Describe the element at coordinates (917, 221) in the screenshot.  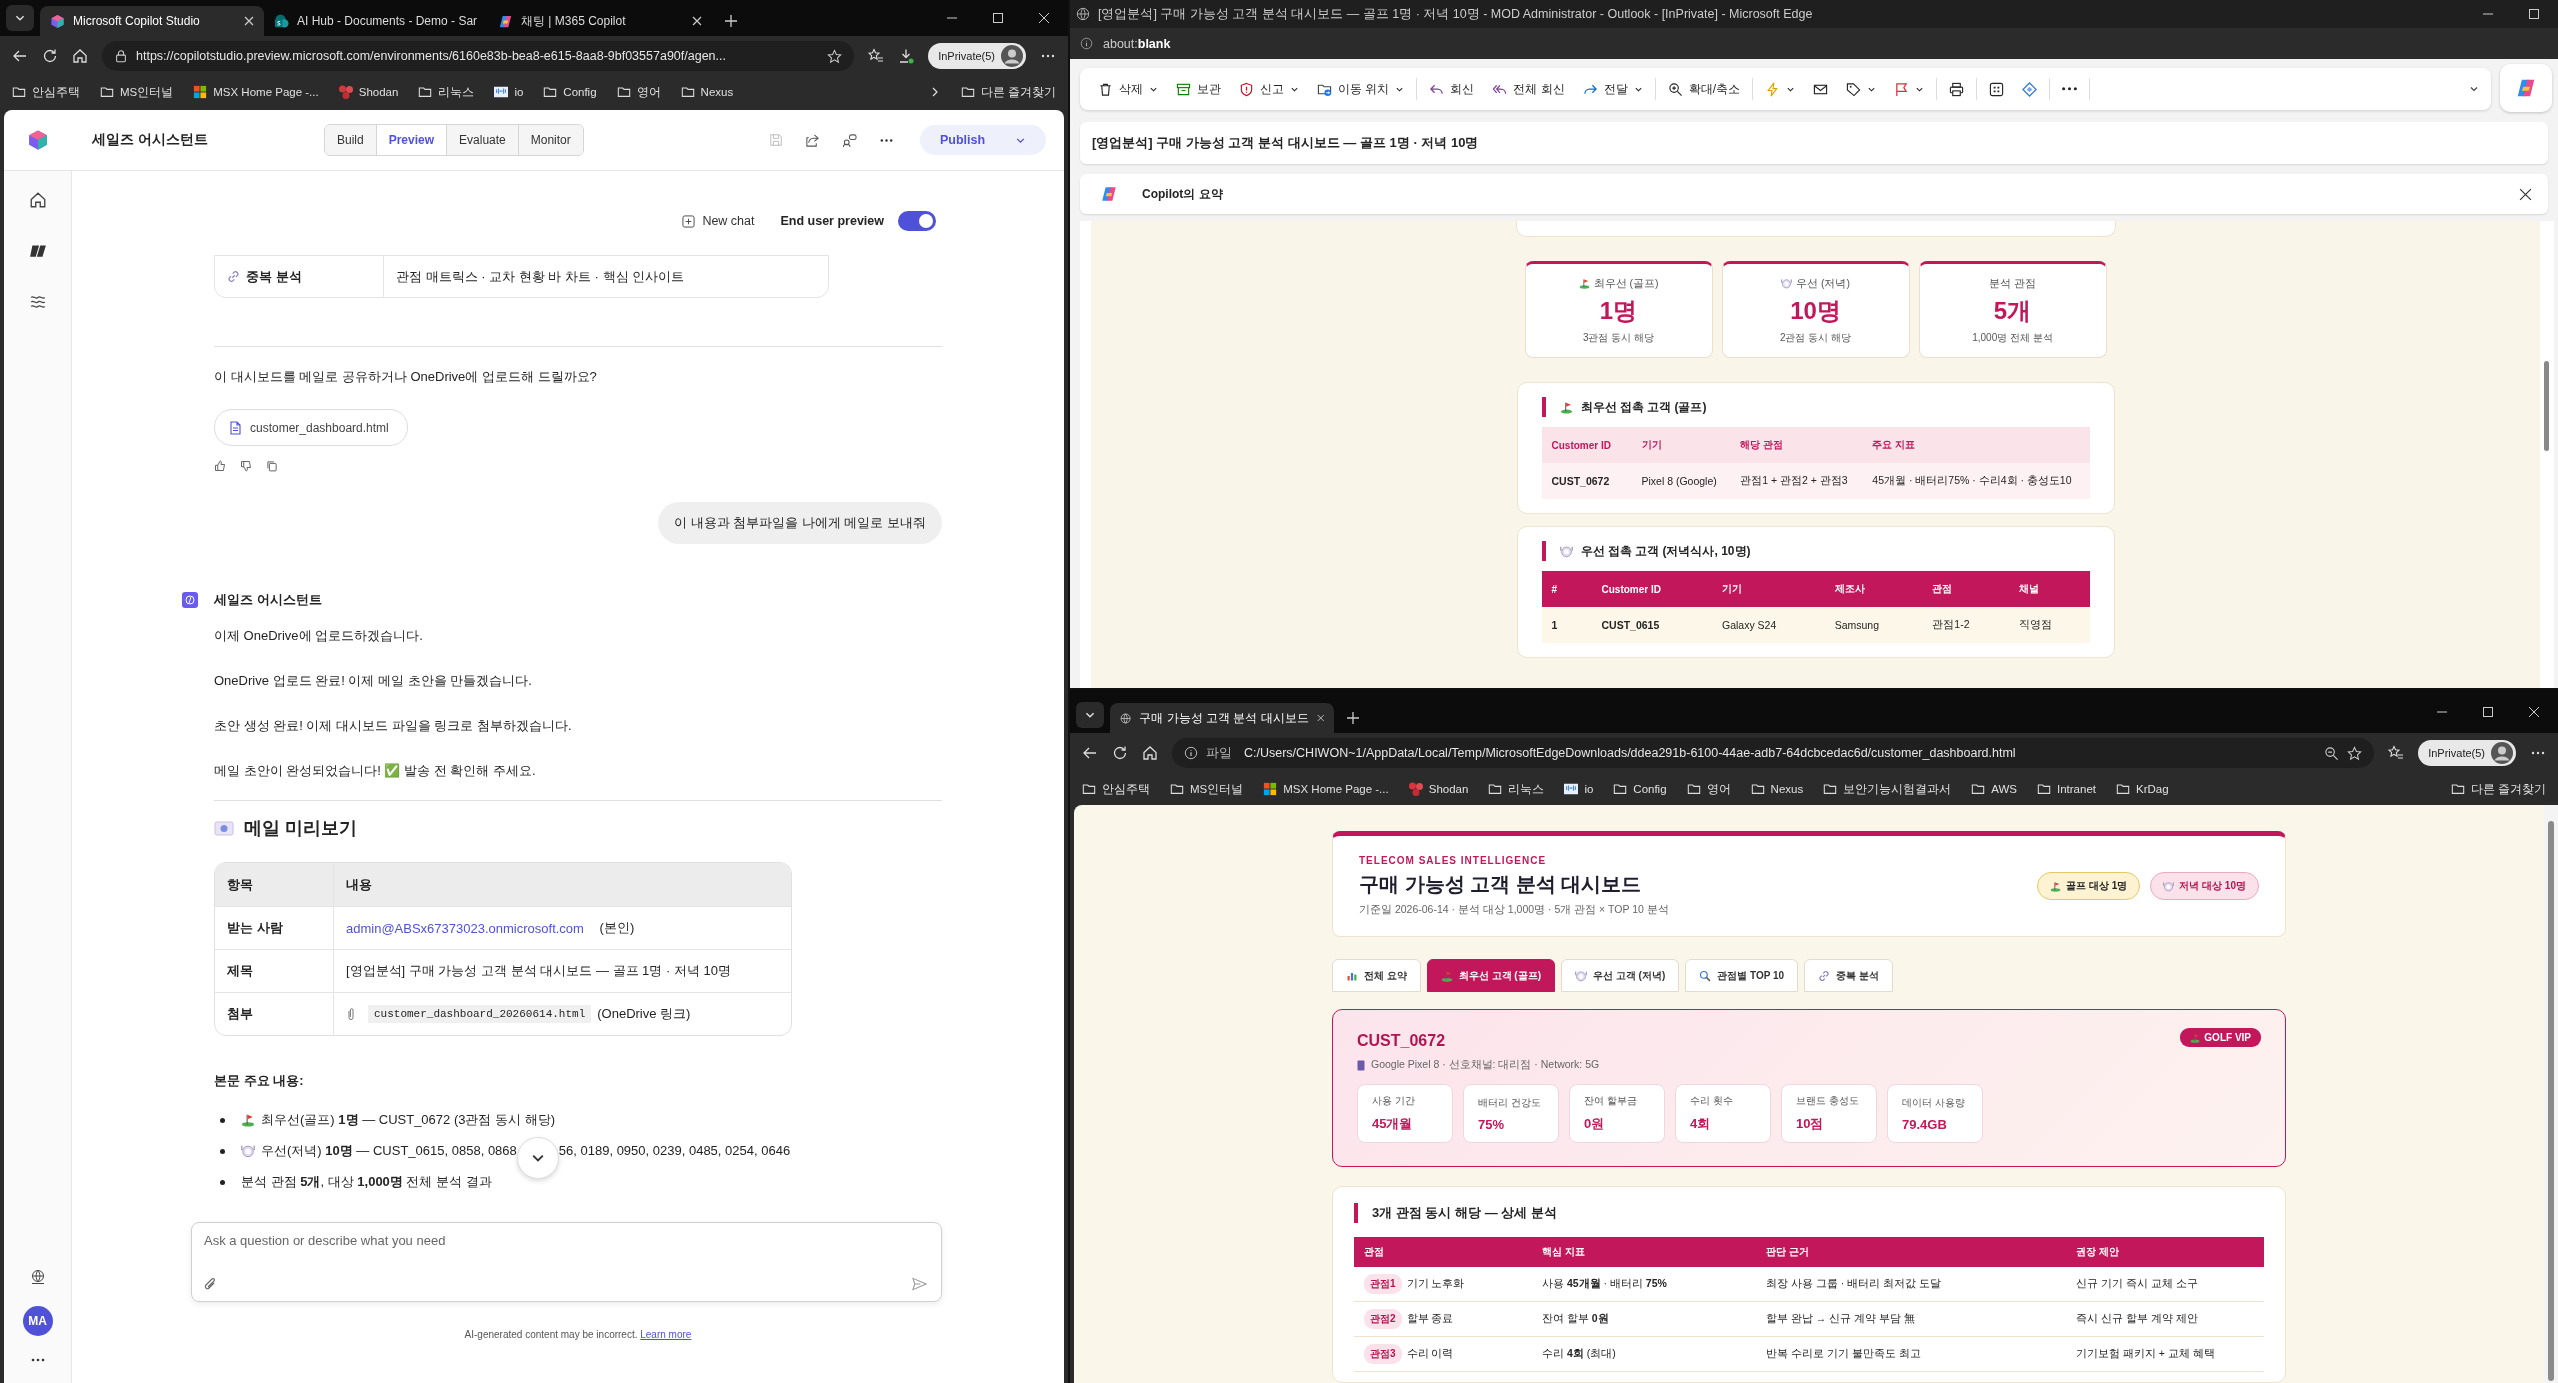
I see `preview-toggle` at that location.